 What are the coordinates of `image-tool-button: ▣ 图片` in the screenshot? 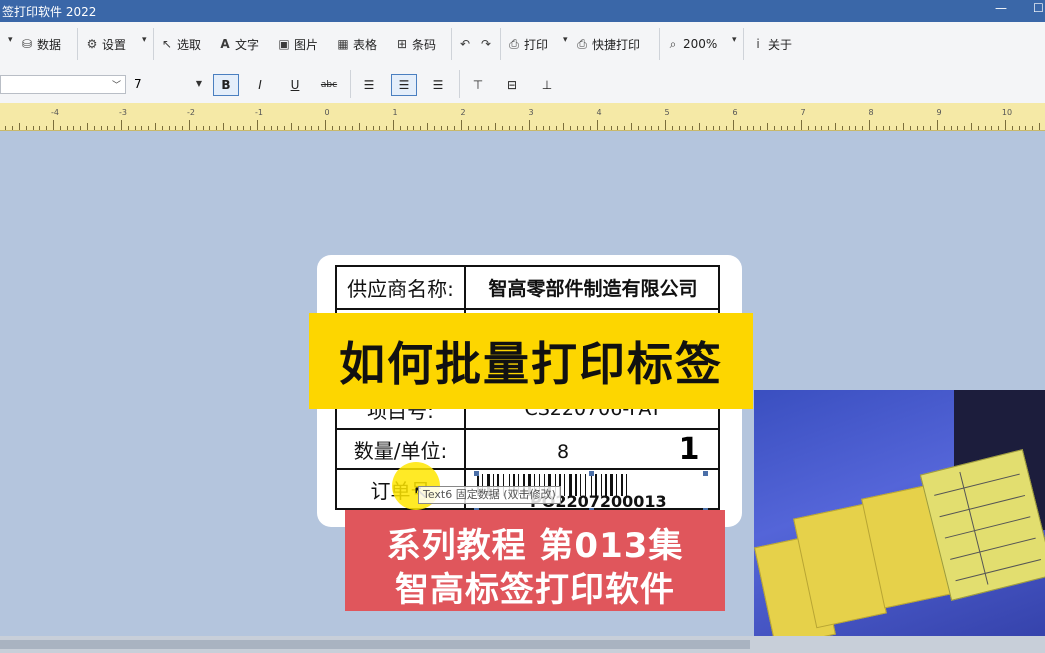 It's located at (297, 44).